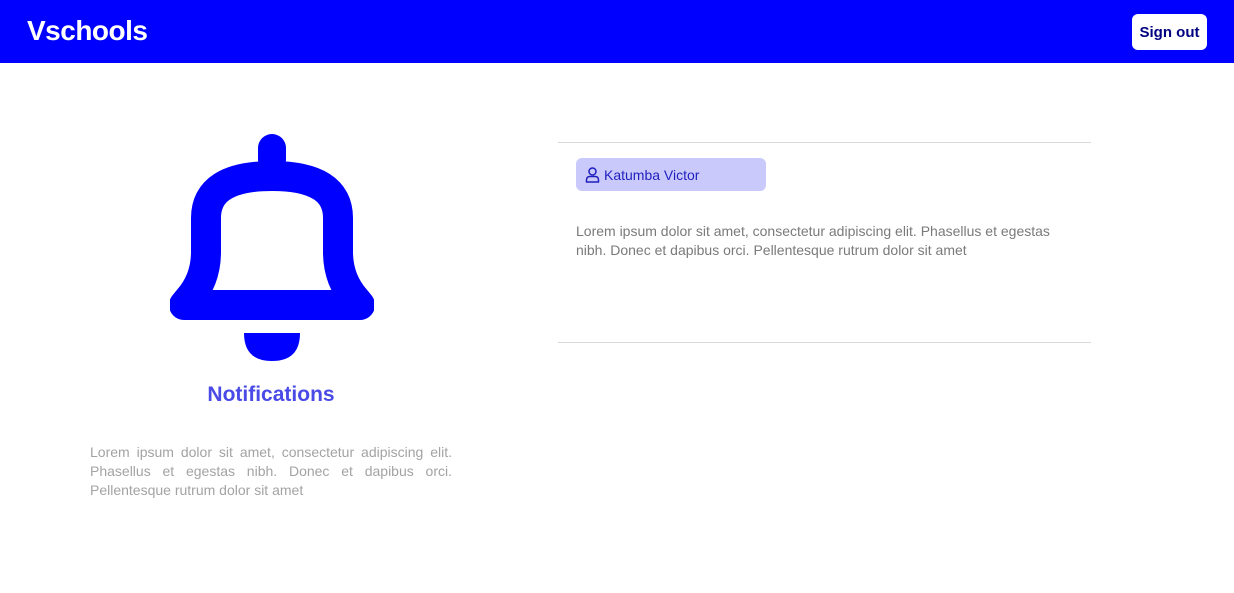 This screenshot has height=593, width=1234. What do you see at coordinates (824, 142) in the screenshot?
I see `divider-top` at bounding box center [824, 142].